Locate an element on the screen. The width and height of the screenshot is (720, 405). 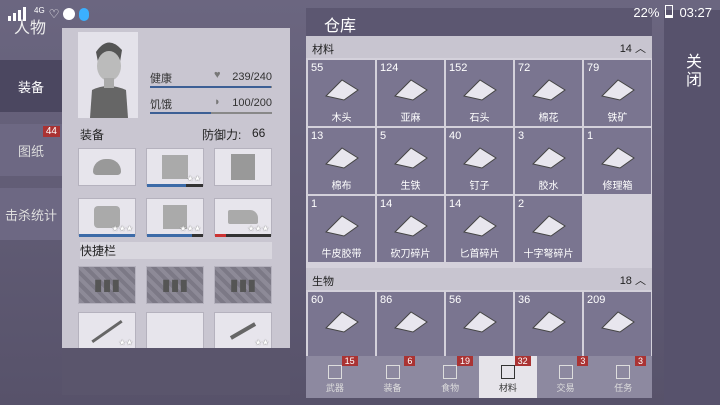
inventory-item: 72 棉花 is located at coordinates (548, 93).